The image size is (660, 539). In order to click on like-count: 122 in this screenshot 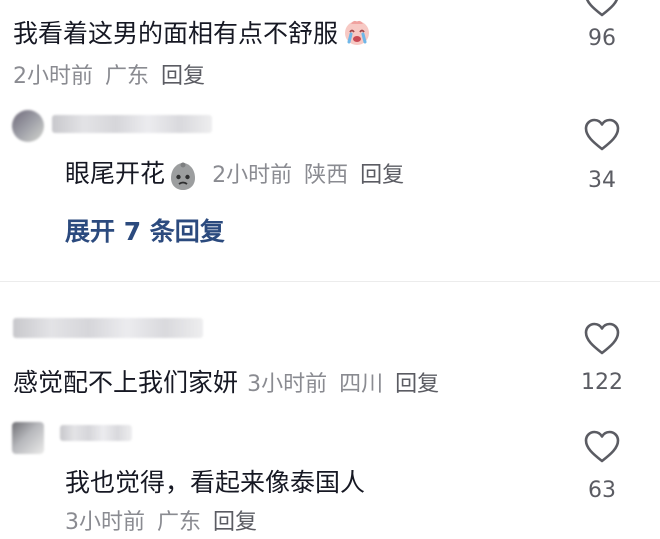, I will do `click(602, 382)`.